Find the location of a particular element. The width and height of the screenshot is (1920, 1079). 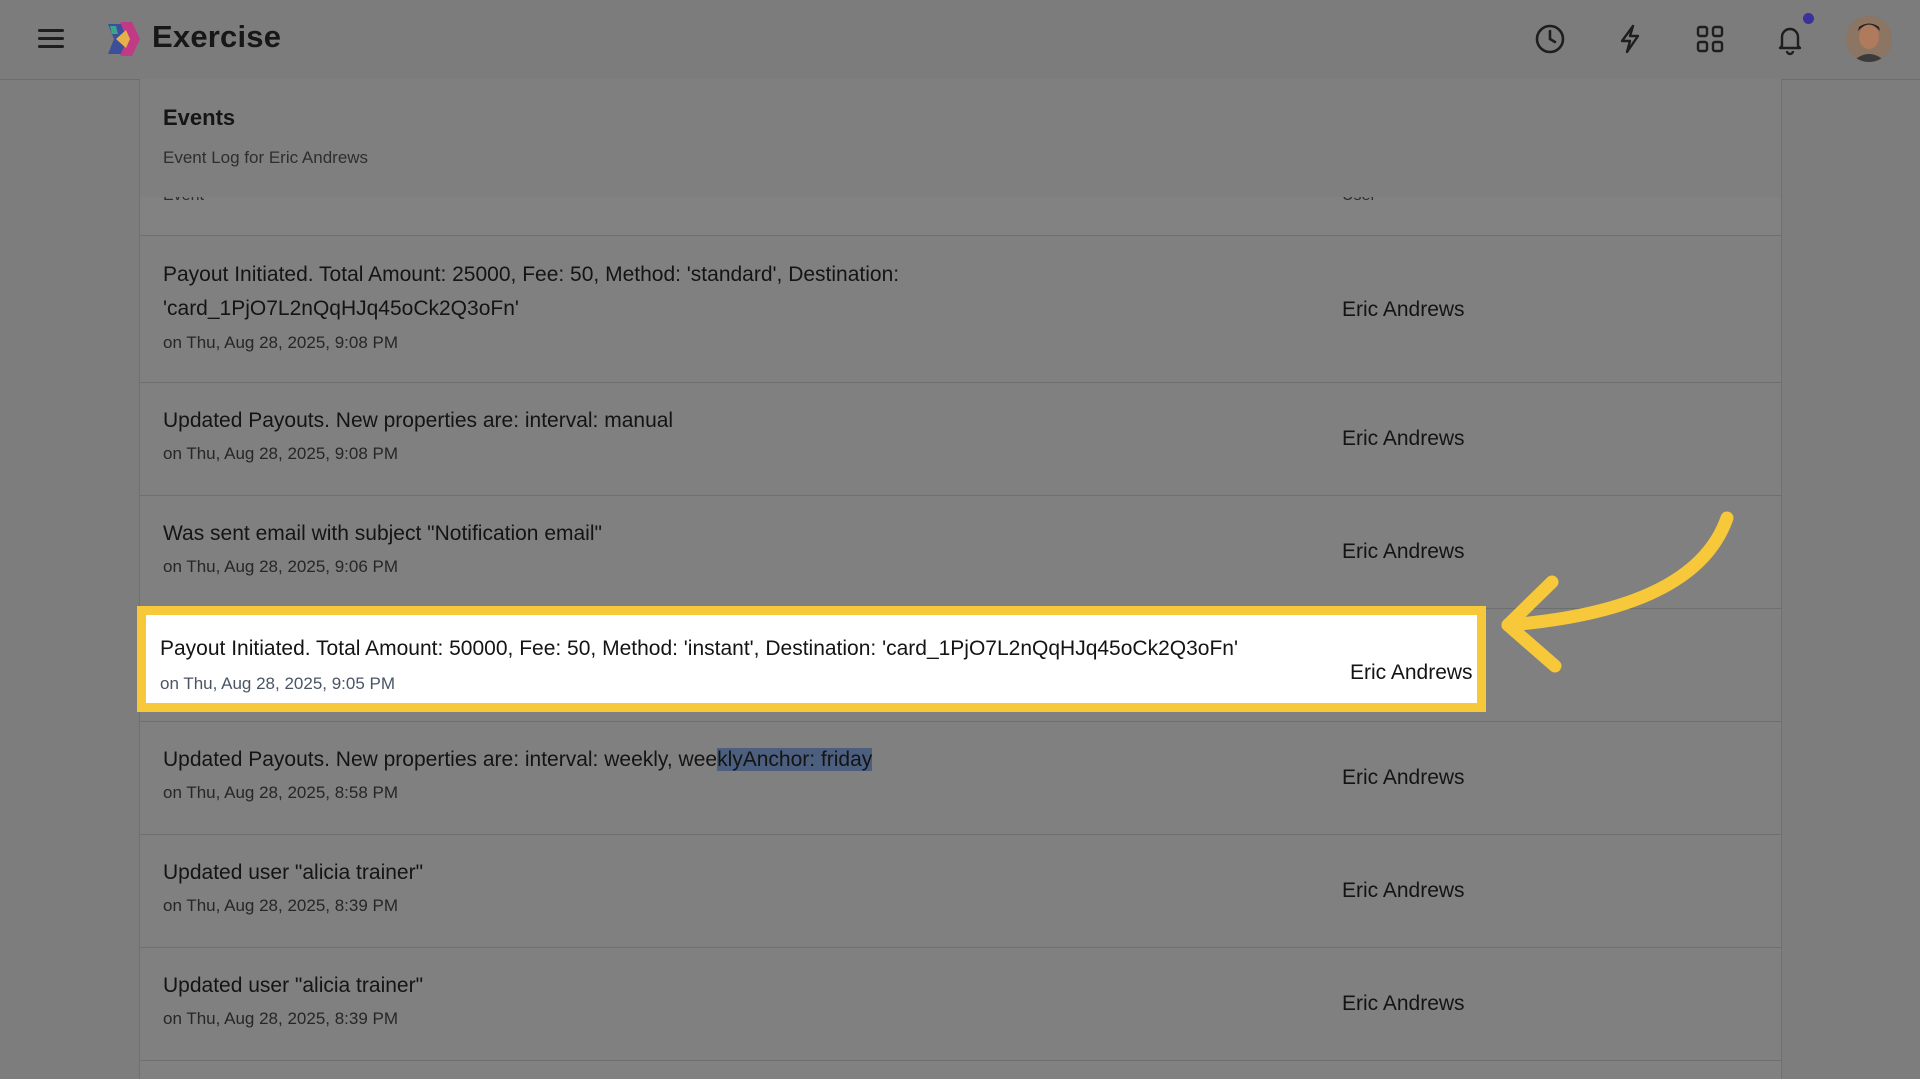

panel-title: Events is located at coordinates (199, 117).